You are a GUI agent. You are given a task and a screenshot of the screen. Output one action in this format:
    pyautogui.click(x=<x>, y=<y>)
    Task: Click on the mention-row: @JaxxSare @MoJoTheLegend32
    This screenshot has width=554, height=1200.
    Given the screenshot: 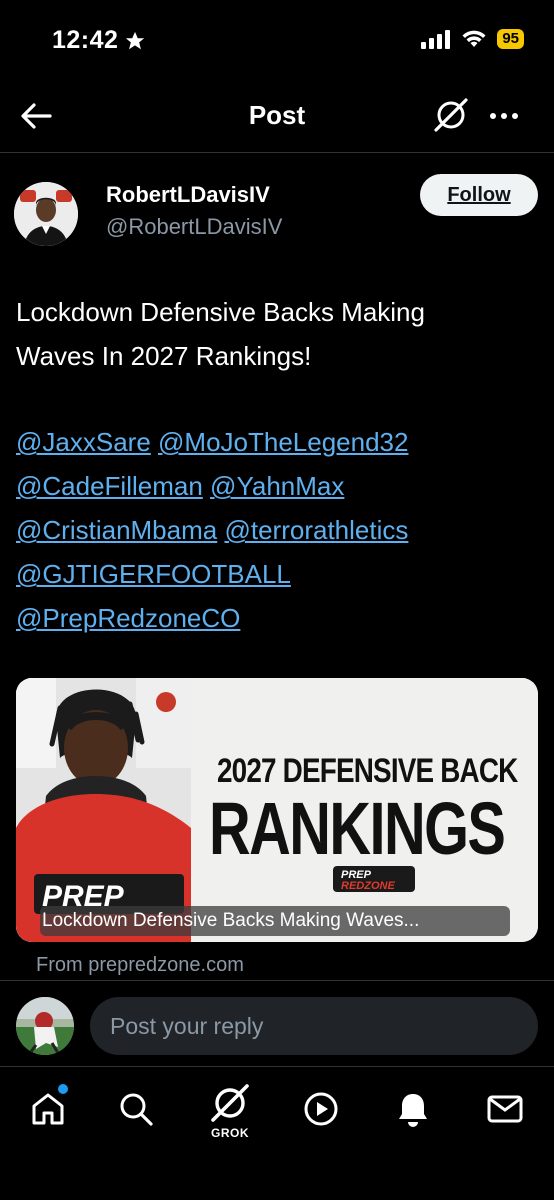 What is the action you would take?
    pyautogui.click(x=281, y=442)
    